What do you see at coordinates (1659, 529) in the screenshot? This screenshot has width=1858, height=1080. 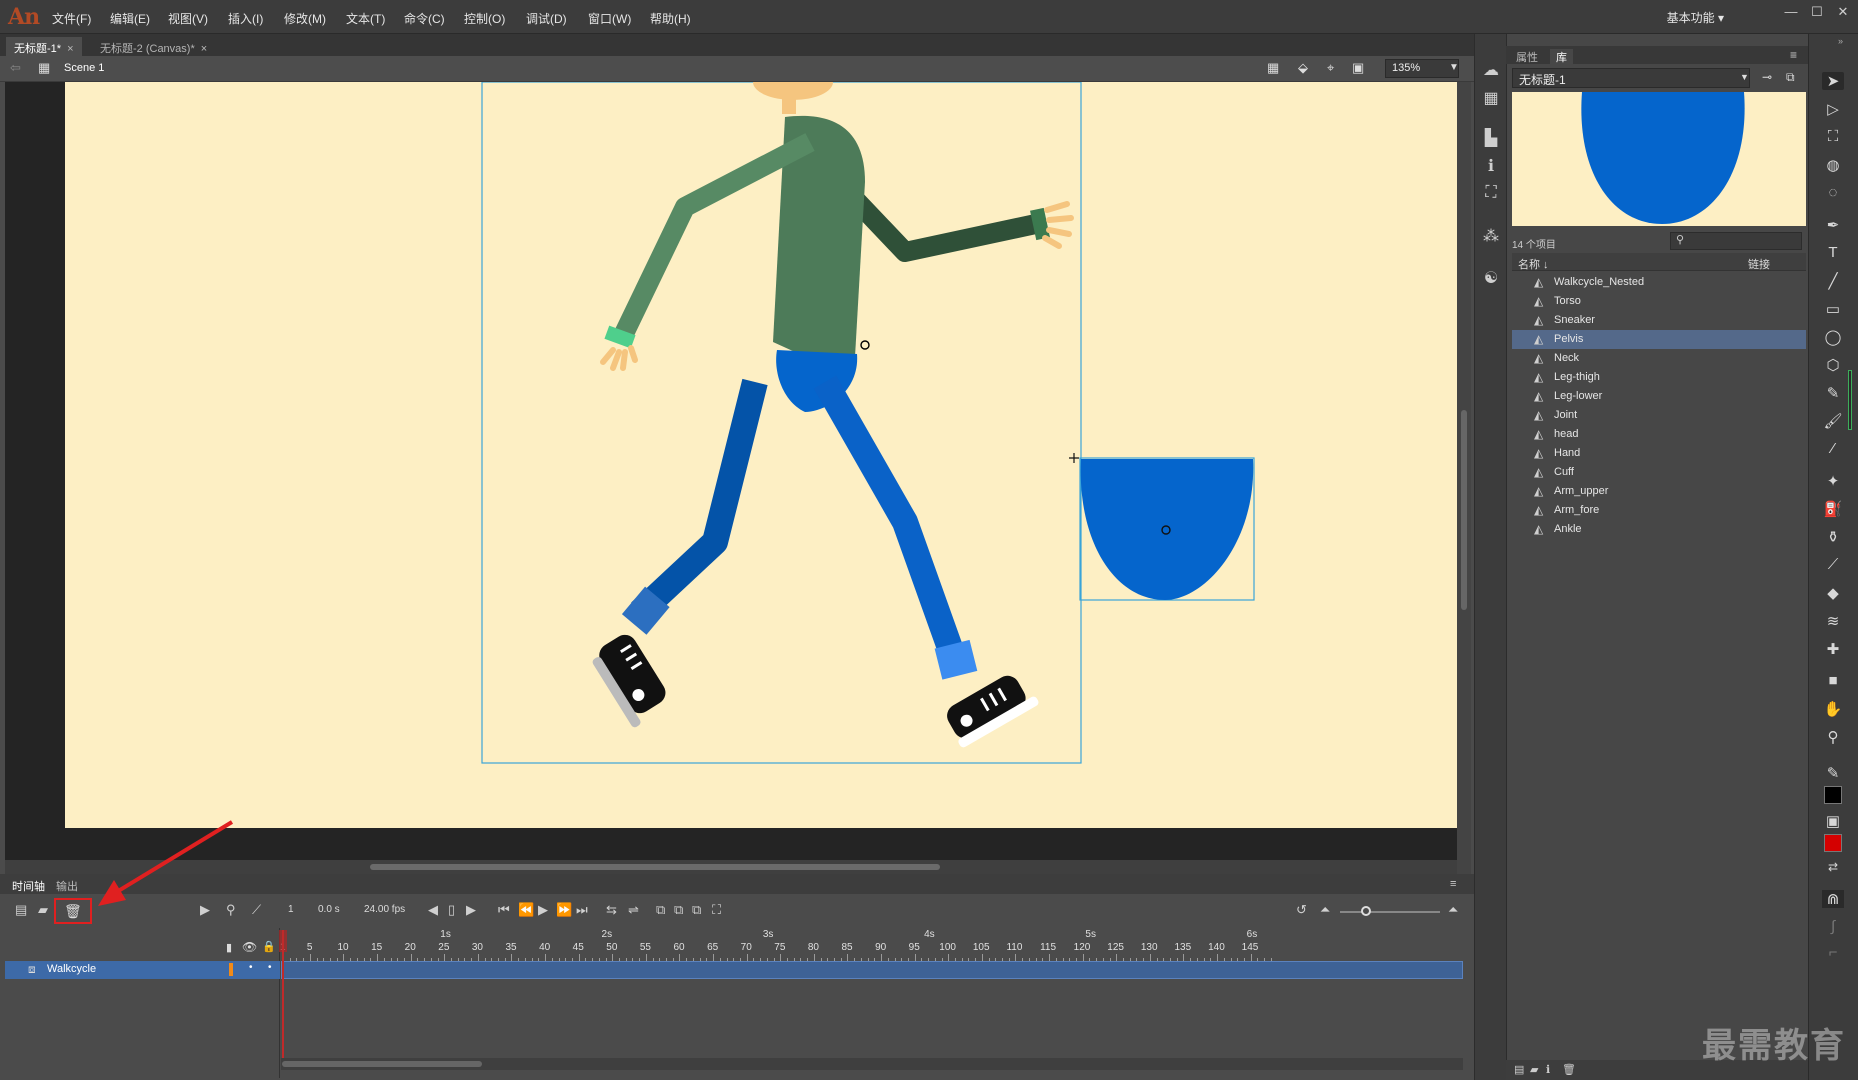 I see `library-item: ◭ Ankle` at bounding box center [1659, 529].